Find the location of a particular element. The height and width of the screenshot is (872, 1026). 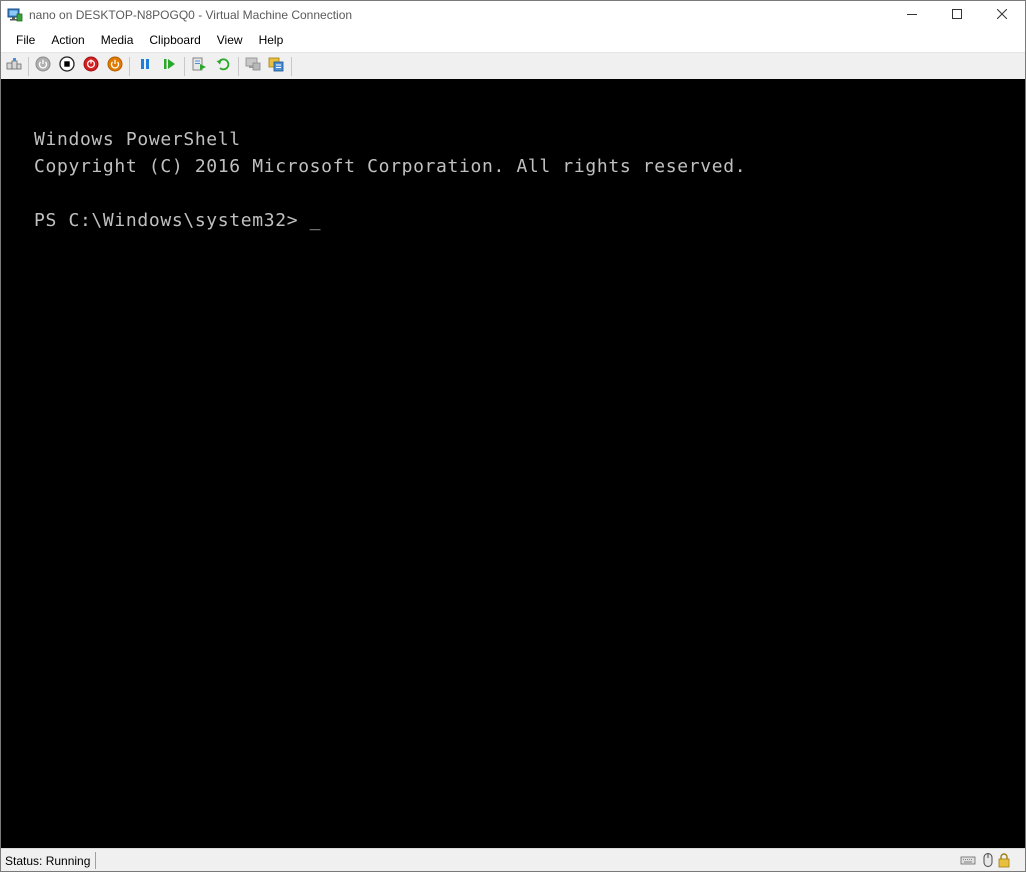

toolbar is located at coordinates (513, 66).